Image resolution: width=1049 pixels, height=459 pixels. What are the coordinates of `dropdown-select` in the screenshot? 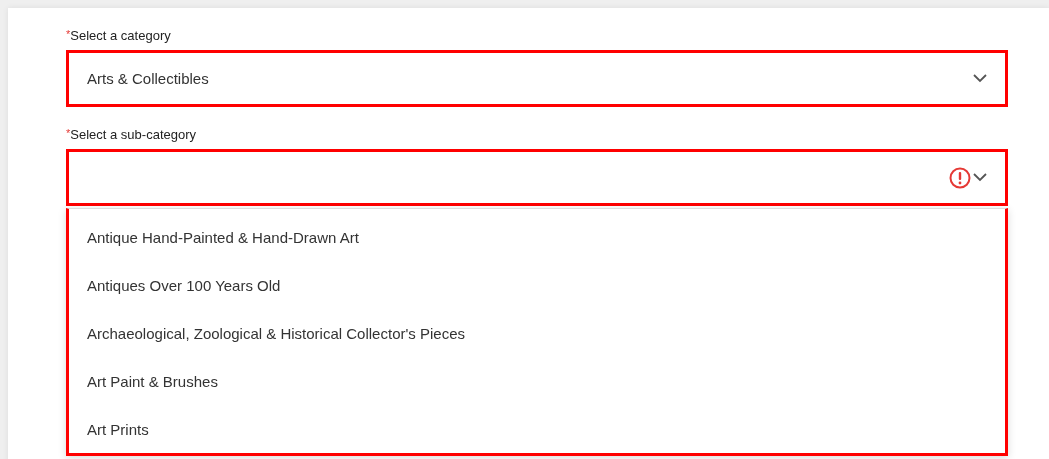 It's located at (537, 177).